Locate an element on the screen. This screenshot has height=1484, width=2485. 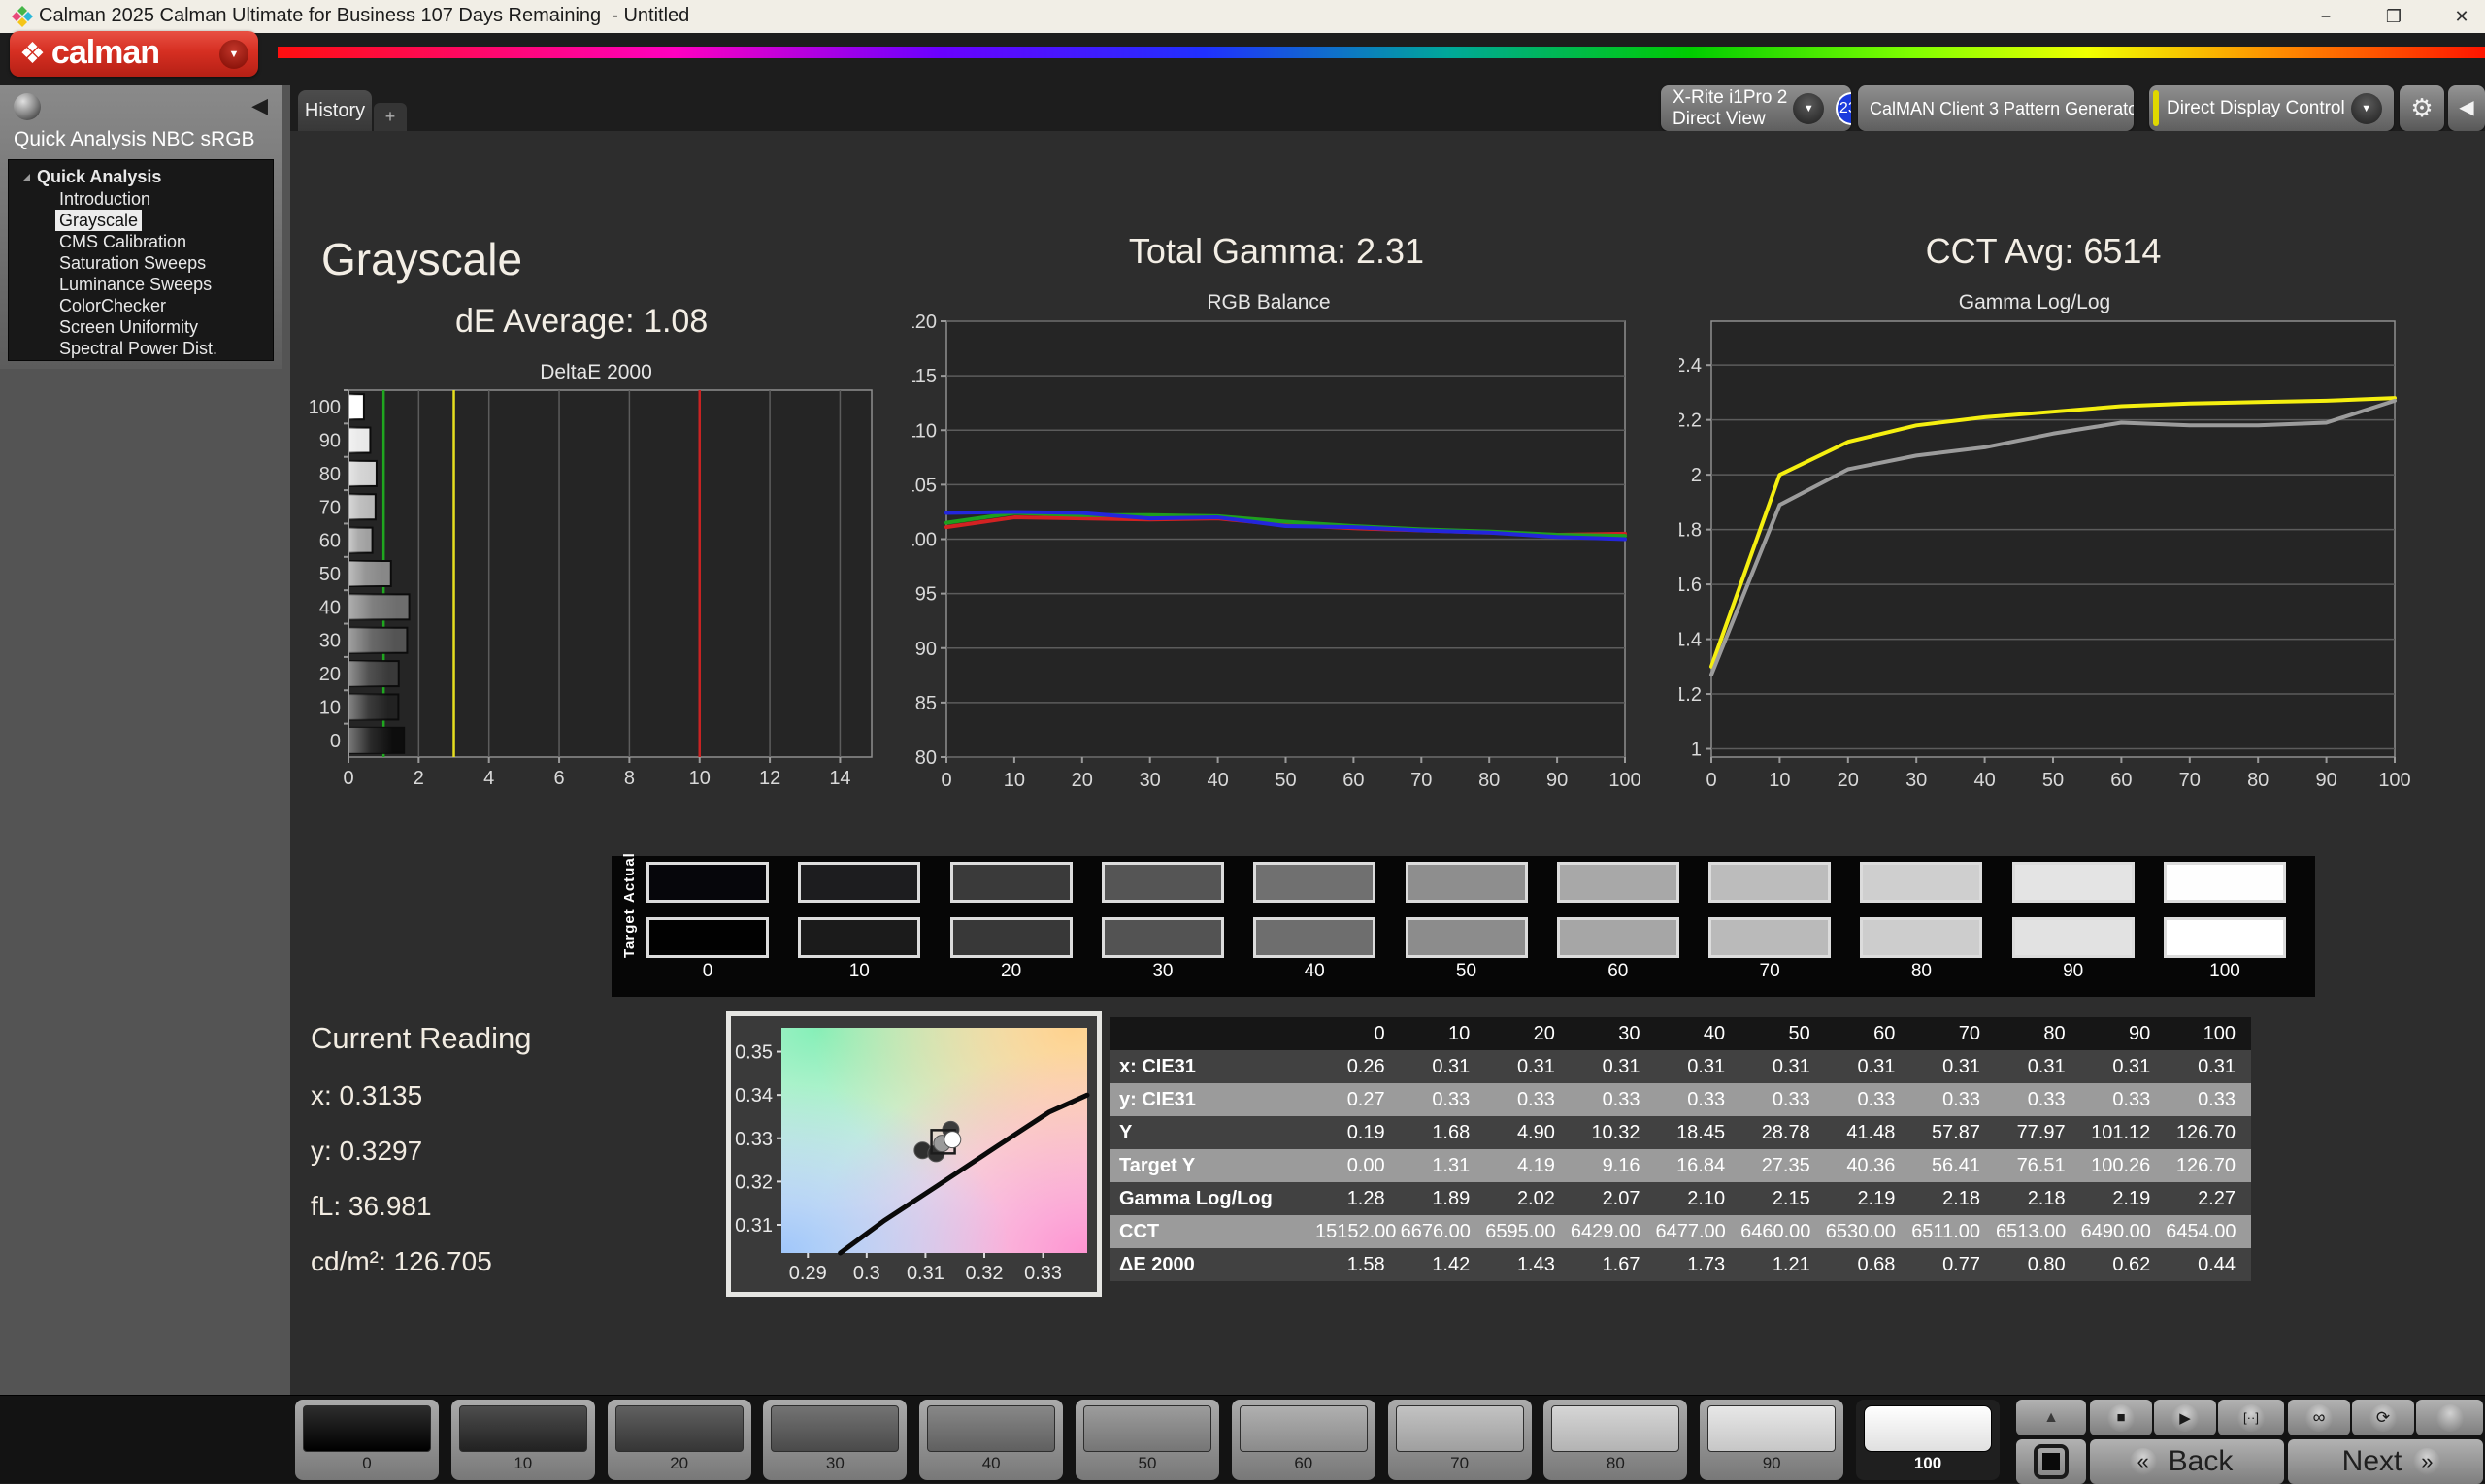
de-average-heading: dE Average: 1.08 is located at coordinates (582, 321).